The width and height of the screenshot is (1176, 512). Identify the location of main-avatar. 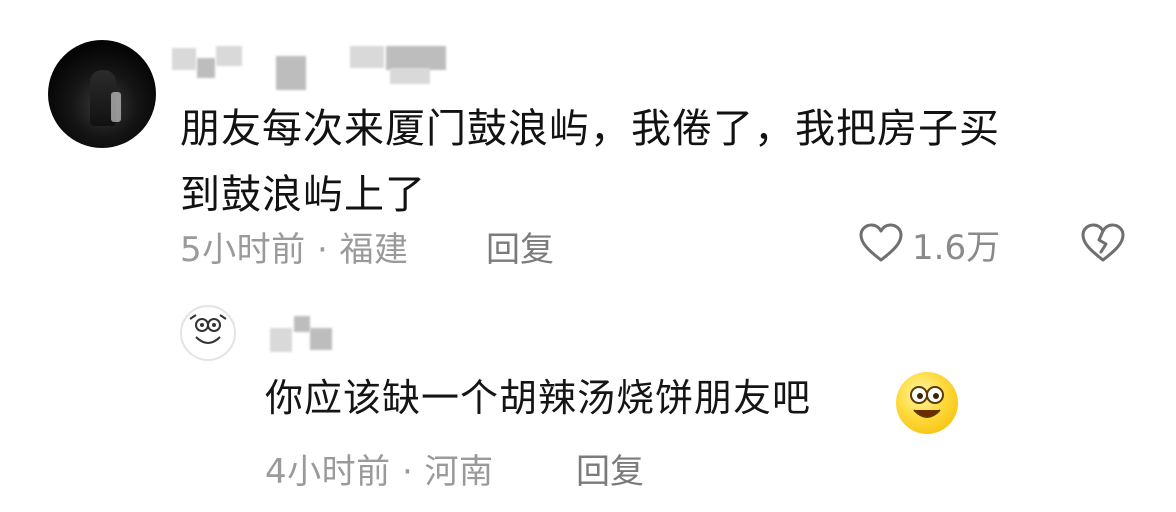
(102, 94).